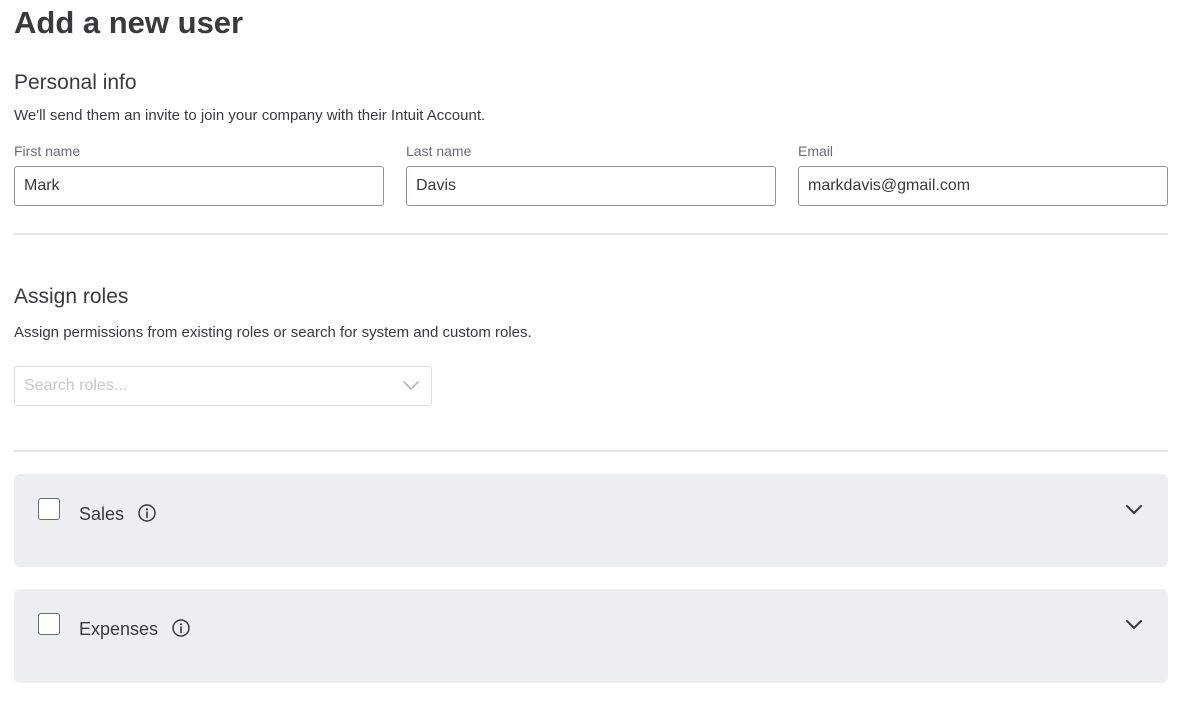  I want to click on last-name-field-group: Last name, so click(591, 174).